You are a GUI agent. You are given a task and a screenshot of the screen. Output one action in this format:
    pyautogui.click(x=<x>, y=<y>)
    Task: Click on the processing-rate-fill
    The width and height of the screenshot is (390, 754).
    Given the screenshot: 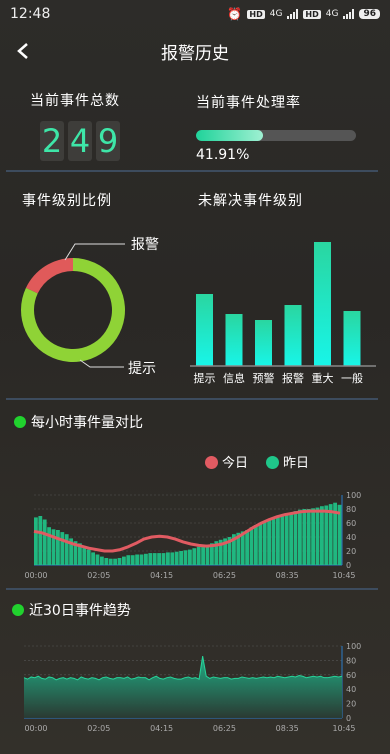 What is the action you would take?
    pyautogui.click(x=230, y=135)
    